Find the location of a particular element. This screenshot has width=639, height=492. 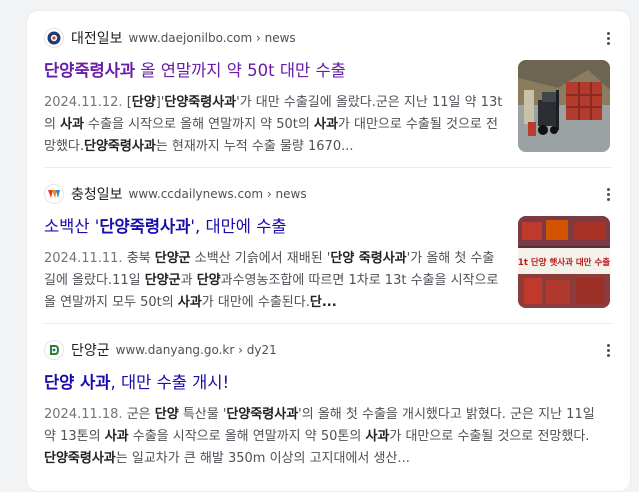

text-fragment: 충북 is located at coordinates (138, 258).